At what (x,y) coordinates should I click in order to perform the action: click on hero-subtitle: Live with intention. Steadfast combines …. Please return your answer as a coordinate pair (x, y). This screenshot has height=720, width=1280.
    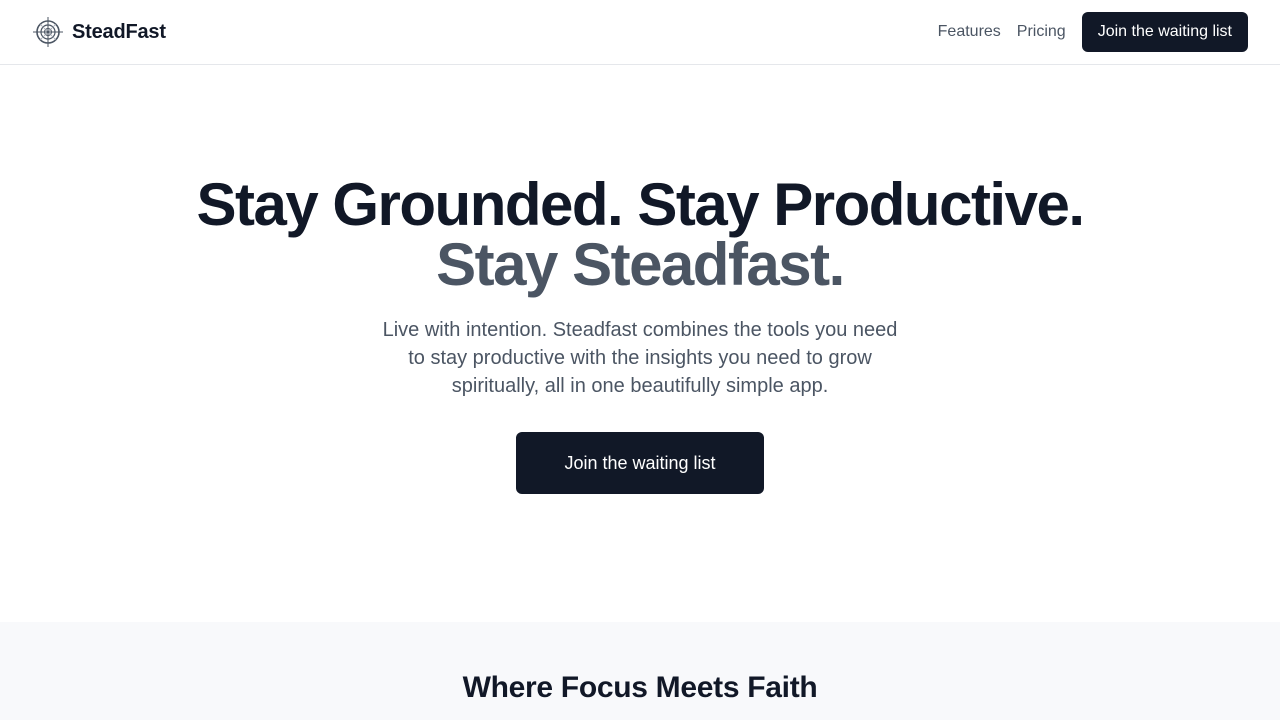
    Looking at the image, I should click on (640, 358).